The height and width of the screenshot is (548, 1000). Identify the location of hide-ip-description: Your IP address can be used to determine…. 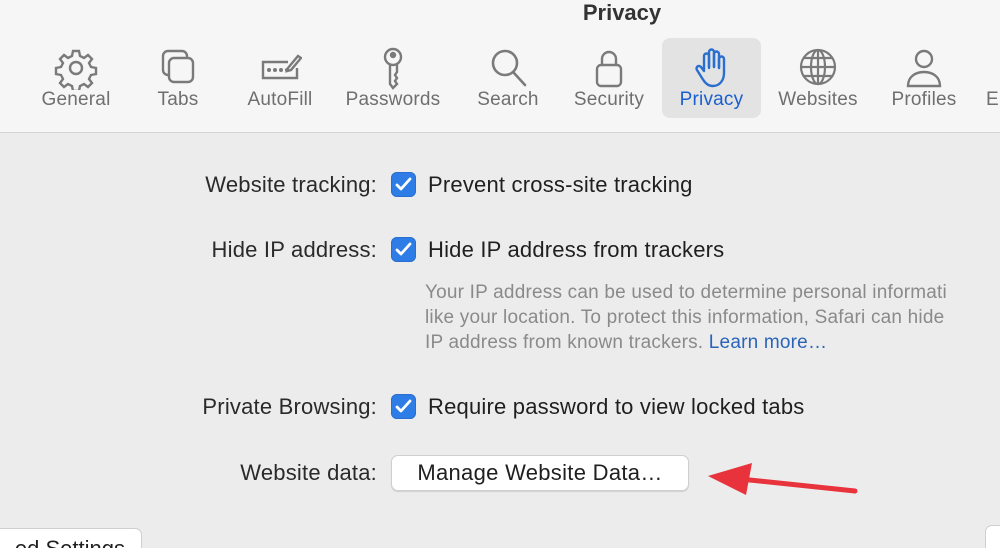
(712, 317).